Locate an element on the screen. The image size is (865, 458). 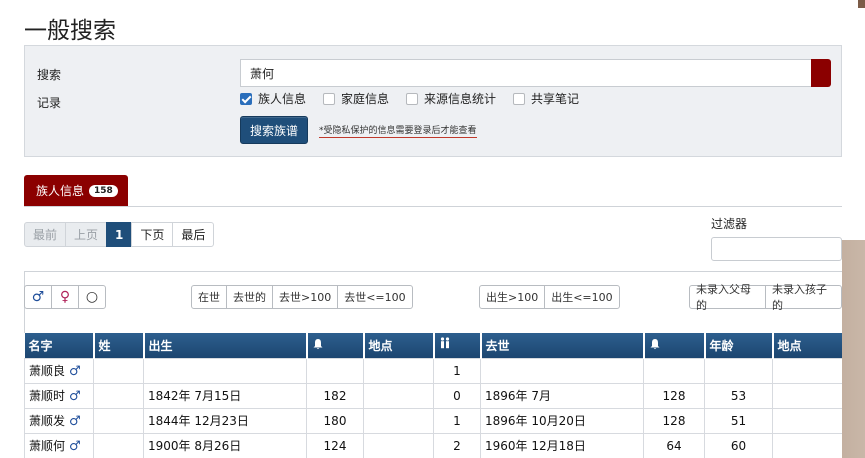
cell-given-name: 萧顺良 ♂ is located at coordinates (59, 370).